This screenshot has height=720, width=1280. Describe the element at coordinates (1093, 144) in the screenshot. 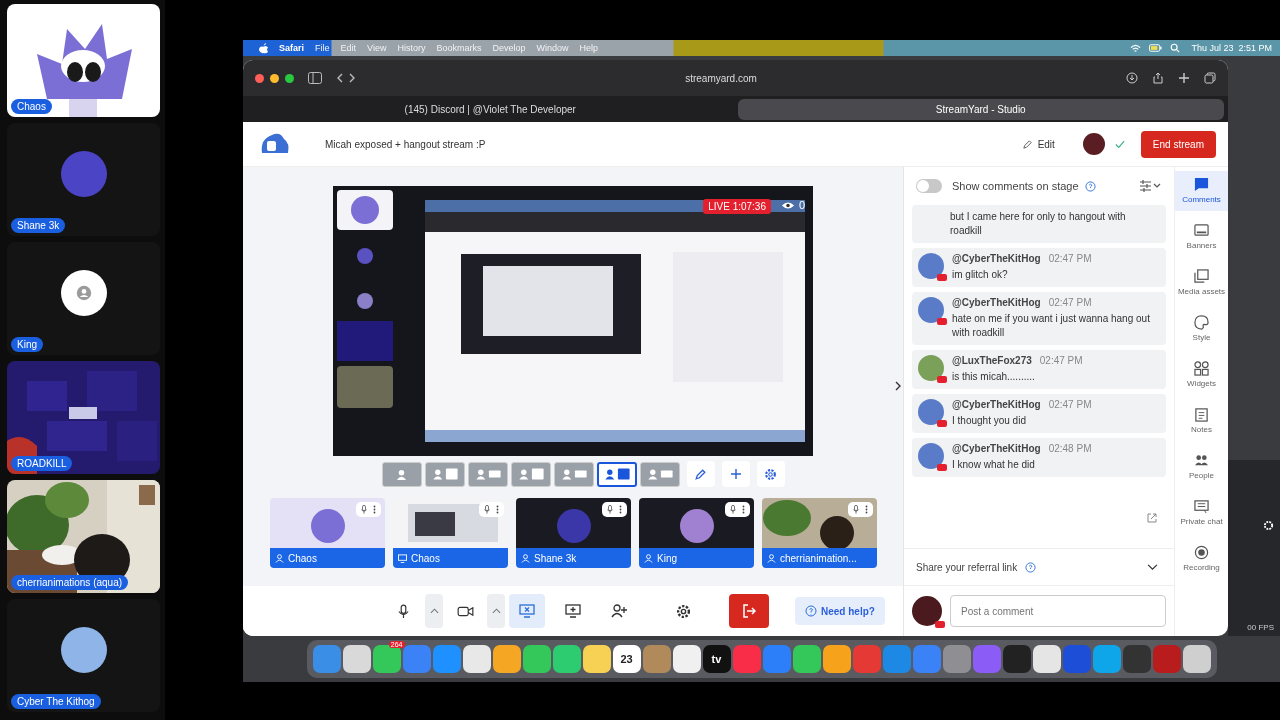

I see `avatar` at that location.